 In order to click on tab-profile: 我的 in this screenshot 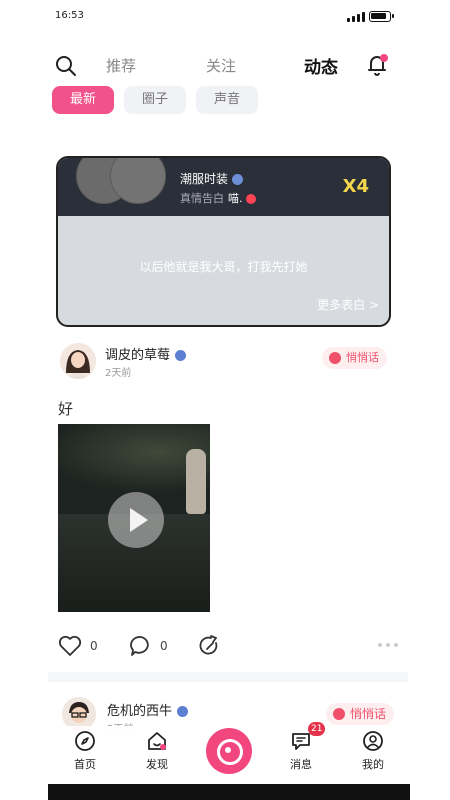, I will do `click(373, 751)`.